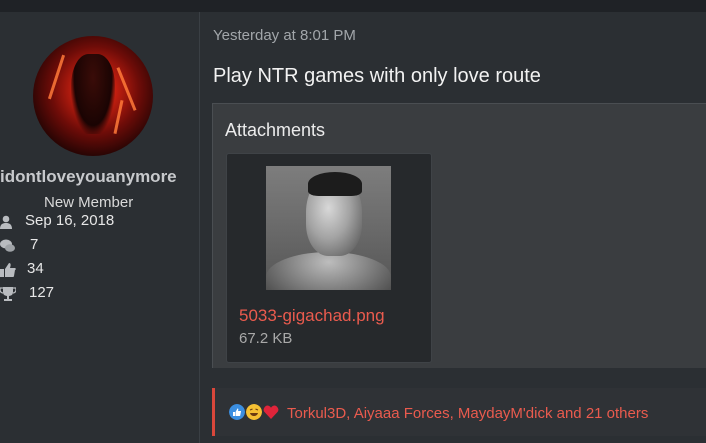  I want to click on user-icon, so click(6, 222).